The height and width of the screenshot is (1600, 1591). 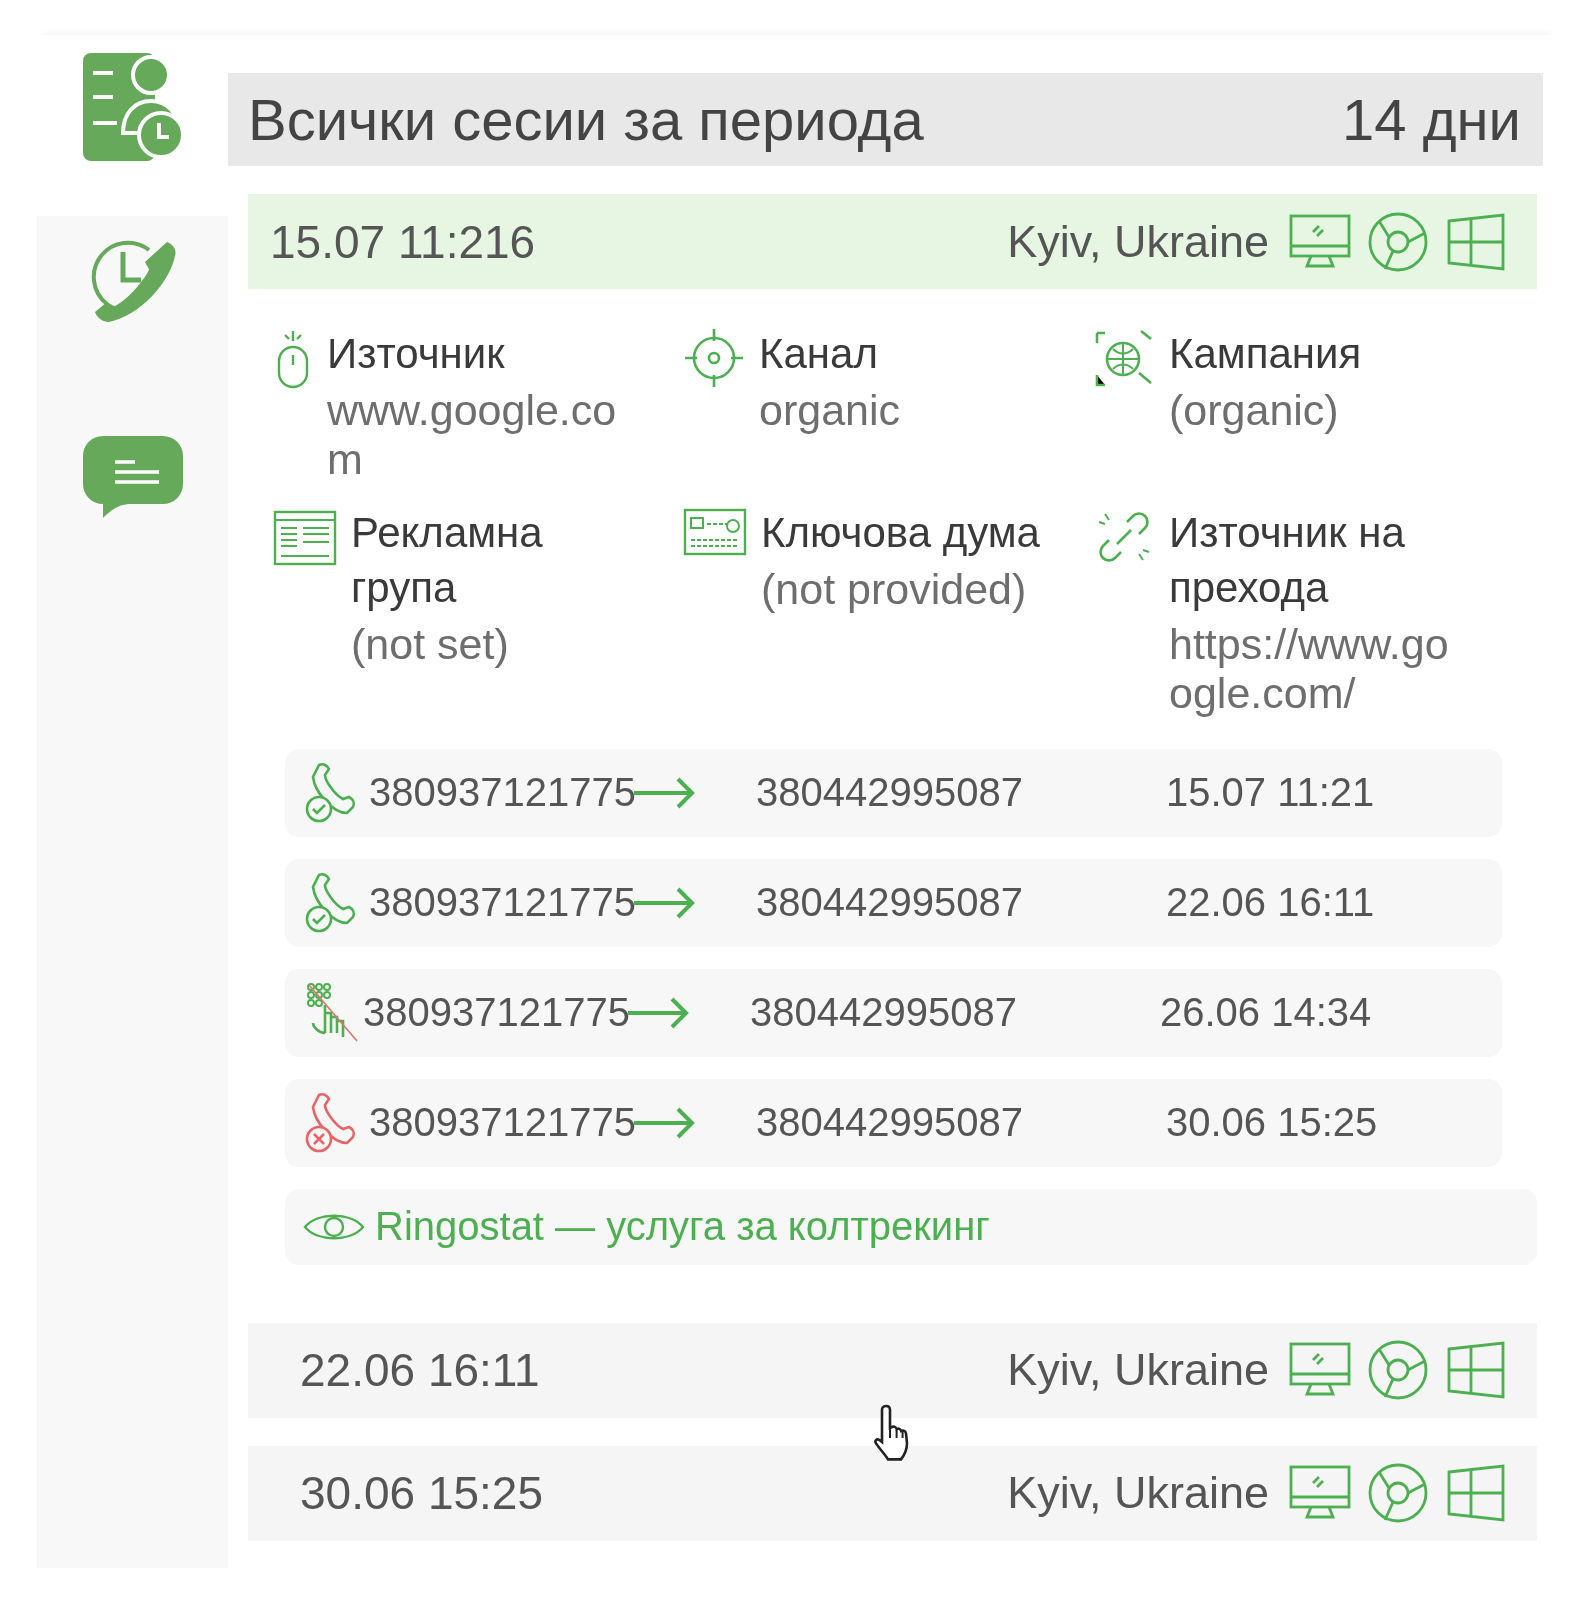 What do you see at coordinates (403, 241) in the screenshot?
I see `session-datetime: 15.07 11:216` at bounding box center [403, 241].